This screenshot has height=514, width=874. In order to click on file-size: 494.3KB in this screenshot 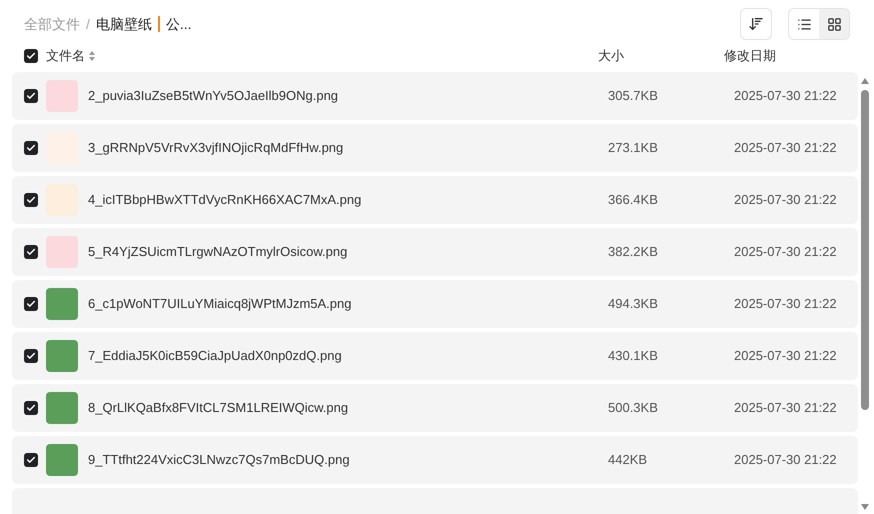, I will do `click(633, 304)`.